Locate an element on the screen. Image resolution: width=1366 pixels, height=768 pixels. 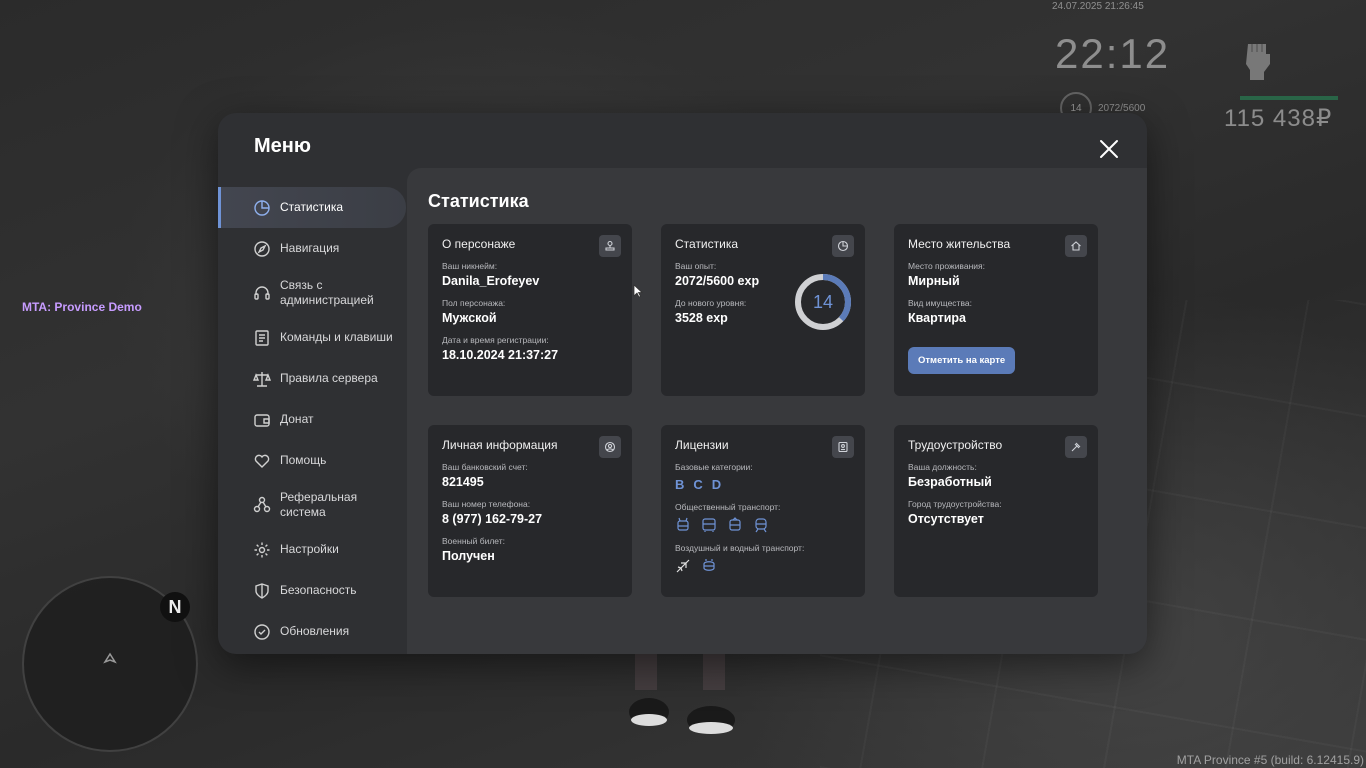
id-card-icon is located at coordinates (843, 447).